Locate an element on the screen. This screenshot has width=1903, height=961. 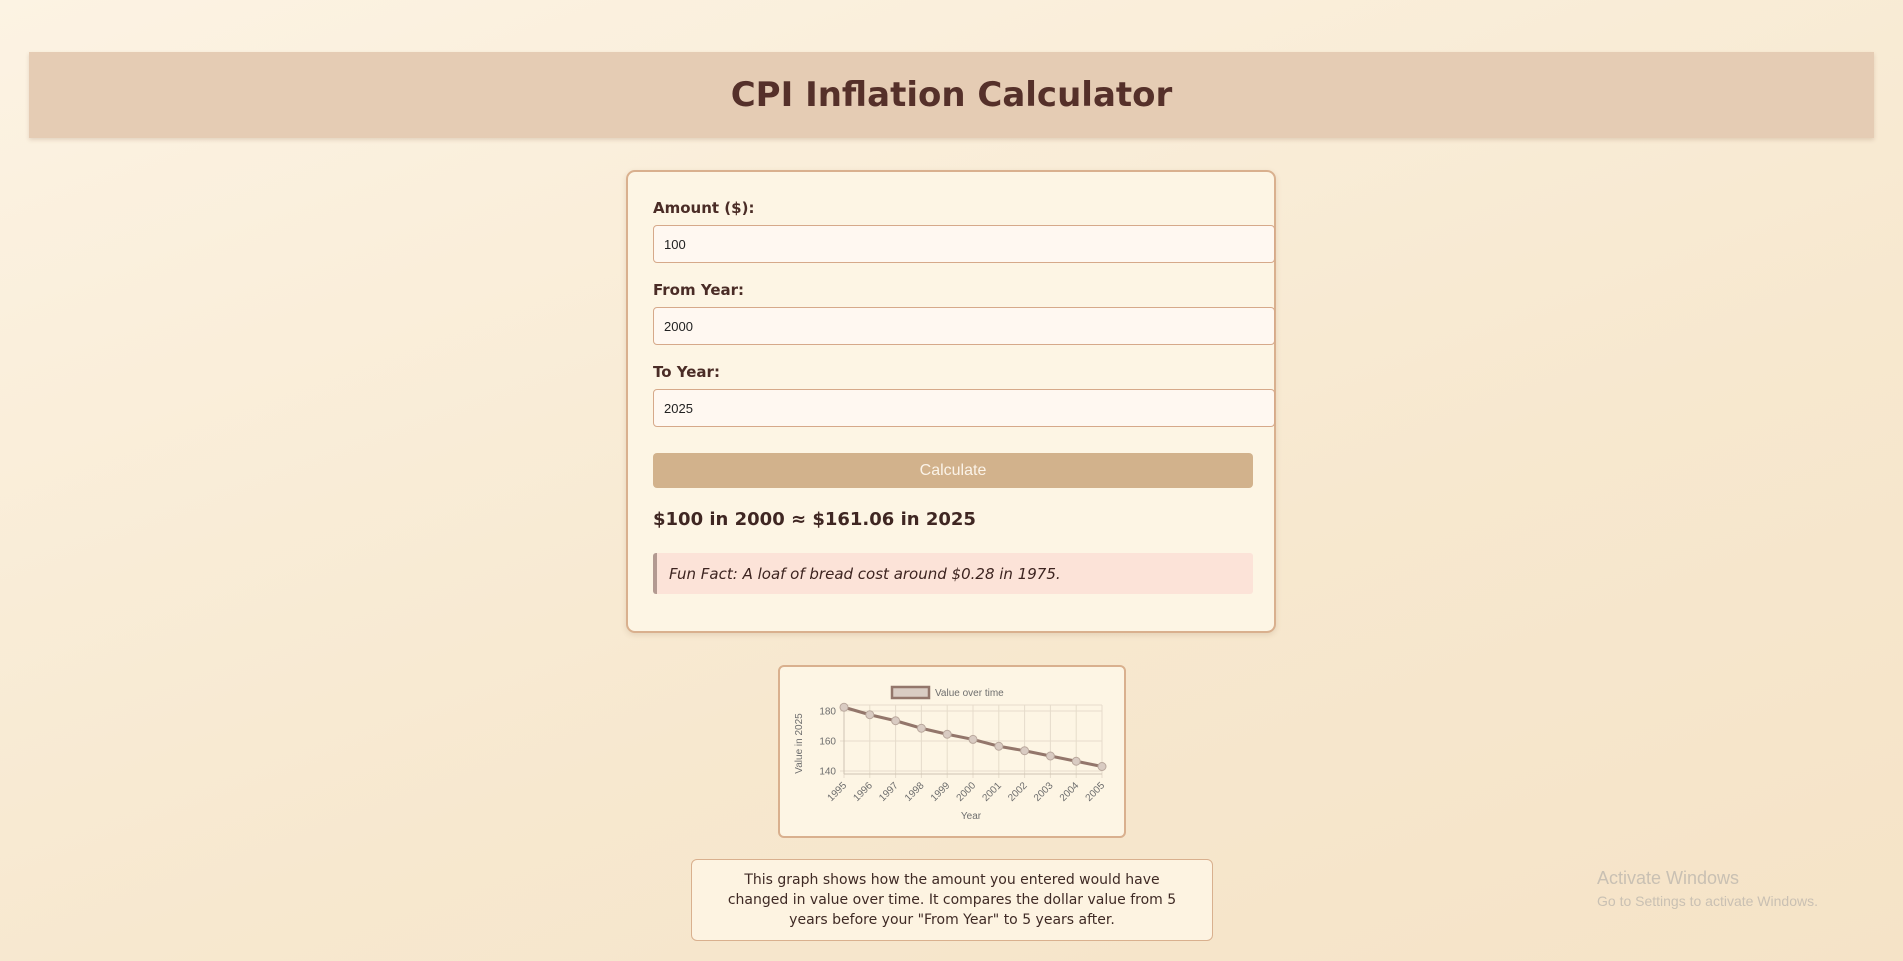
amount-label: Amount ($): is located at coordinates (704, 208).